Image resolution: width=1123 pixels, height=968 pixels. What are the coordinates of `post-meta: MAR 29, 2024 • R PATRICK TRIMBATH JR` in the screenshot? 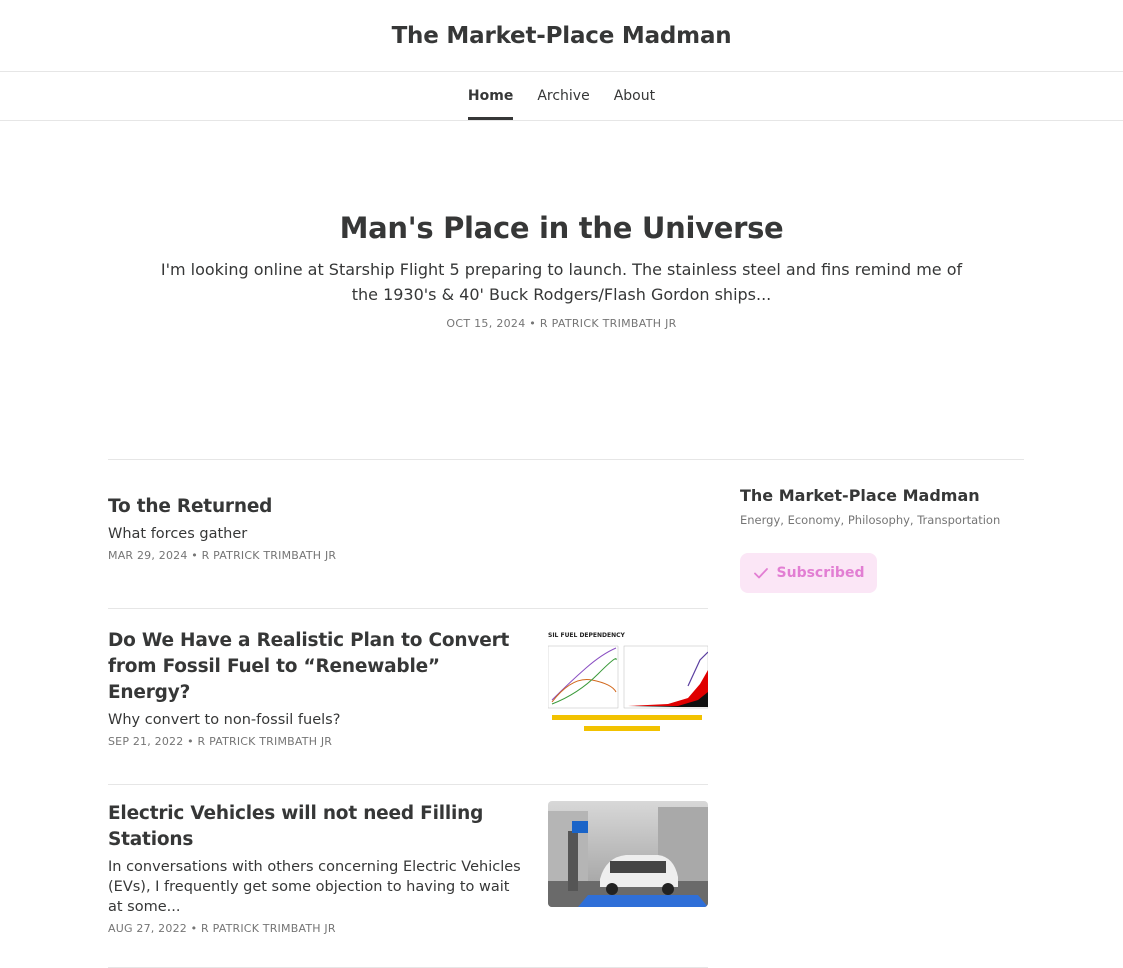 It's located at (222, 555).